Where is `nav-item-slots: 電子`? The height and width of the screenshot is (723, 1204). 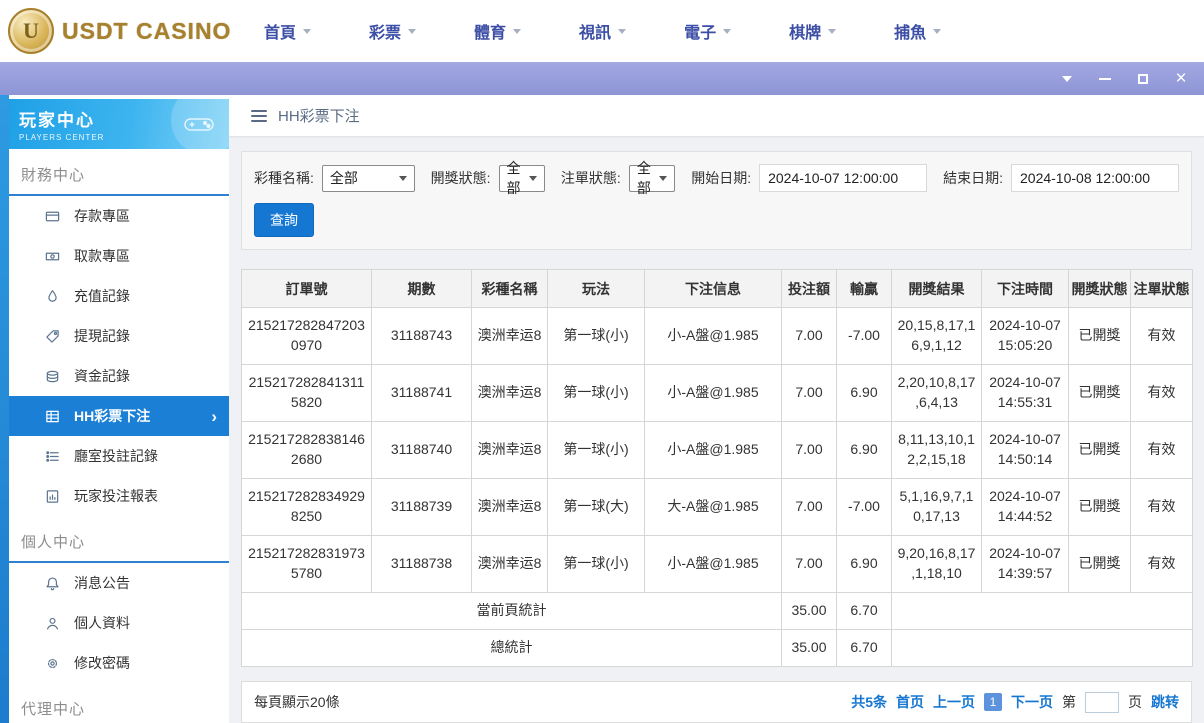
nav-item-slots: 電子 is located at coordinates (708, 31).